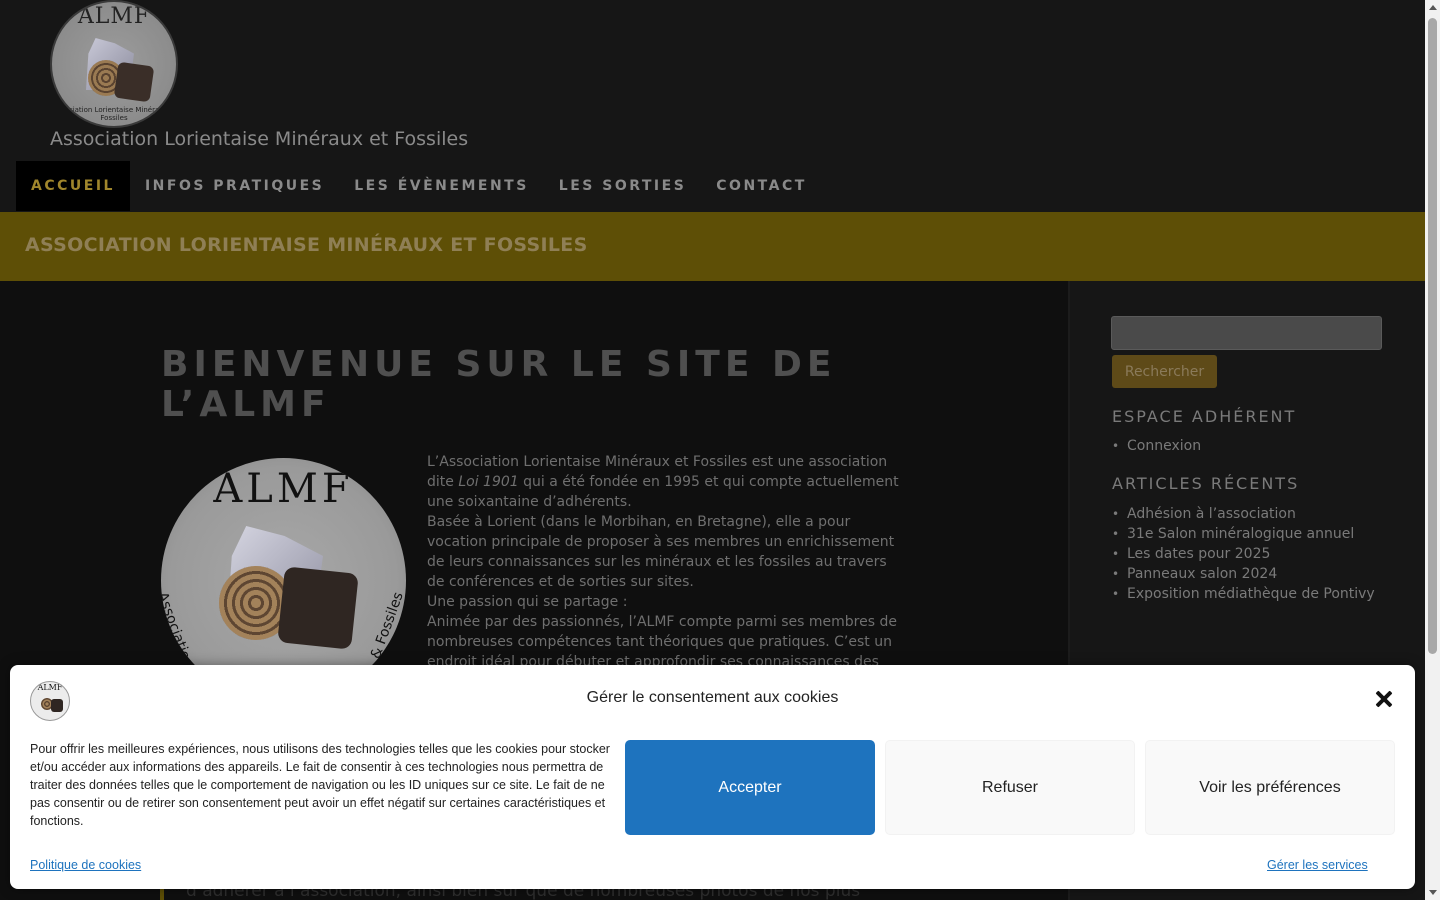  What do you see at coordinates (622, 186) in the screenshot?
I see `nav-item-les-sorties: LES SORTIES` at bounding box center [622, 186].